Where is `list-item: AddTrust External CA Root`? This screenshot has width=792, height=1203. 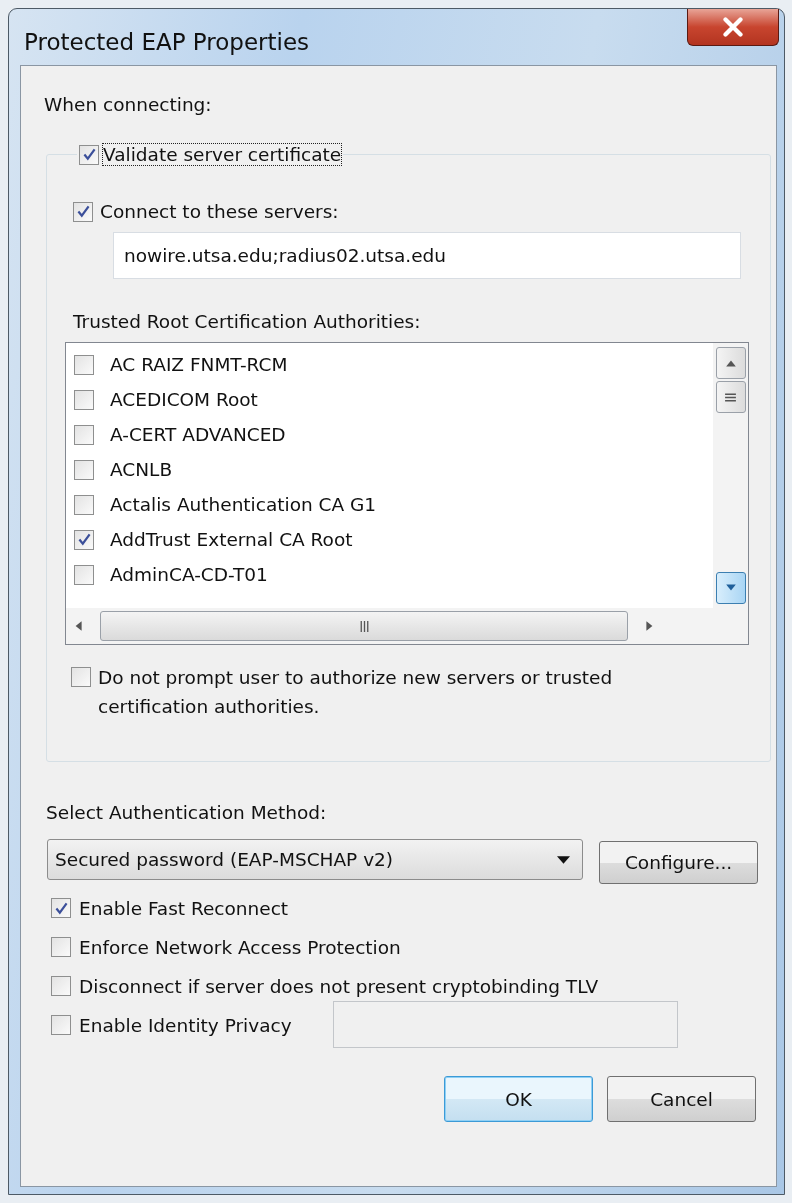 list-item: AddTrust External CA Root is located at coordinates (231, 539).